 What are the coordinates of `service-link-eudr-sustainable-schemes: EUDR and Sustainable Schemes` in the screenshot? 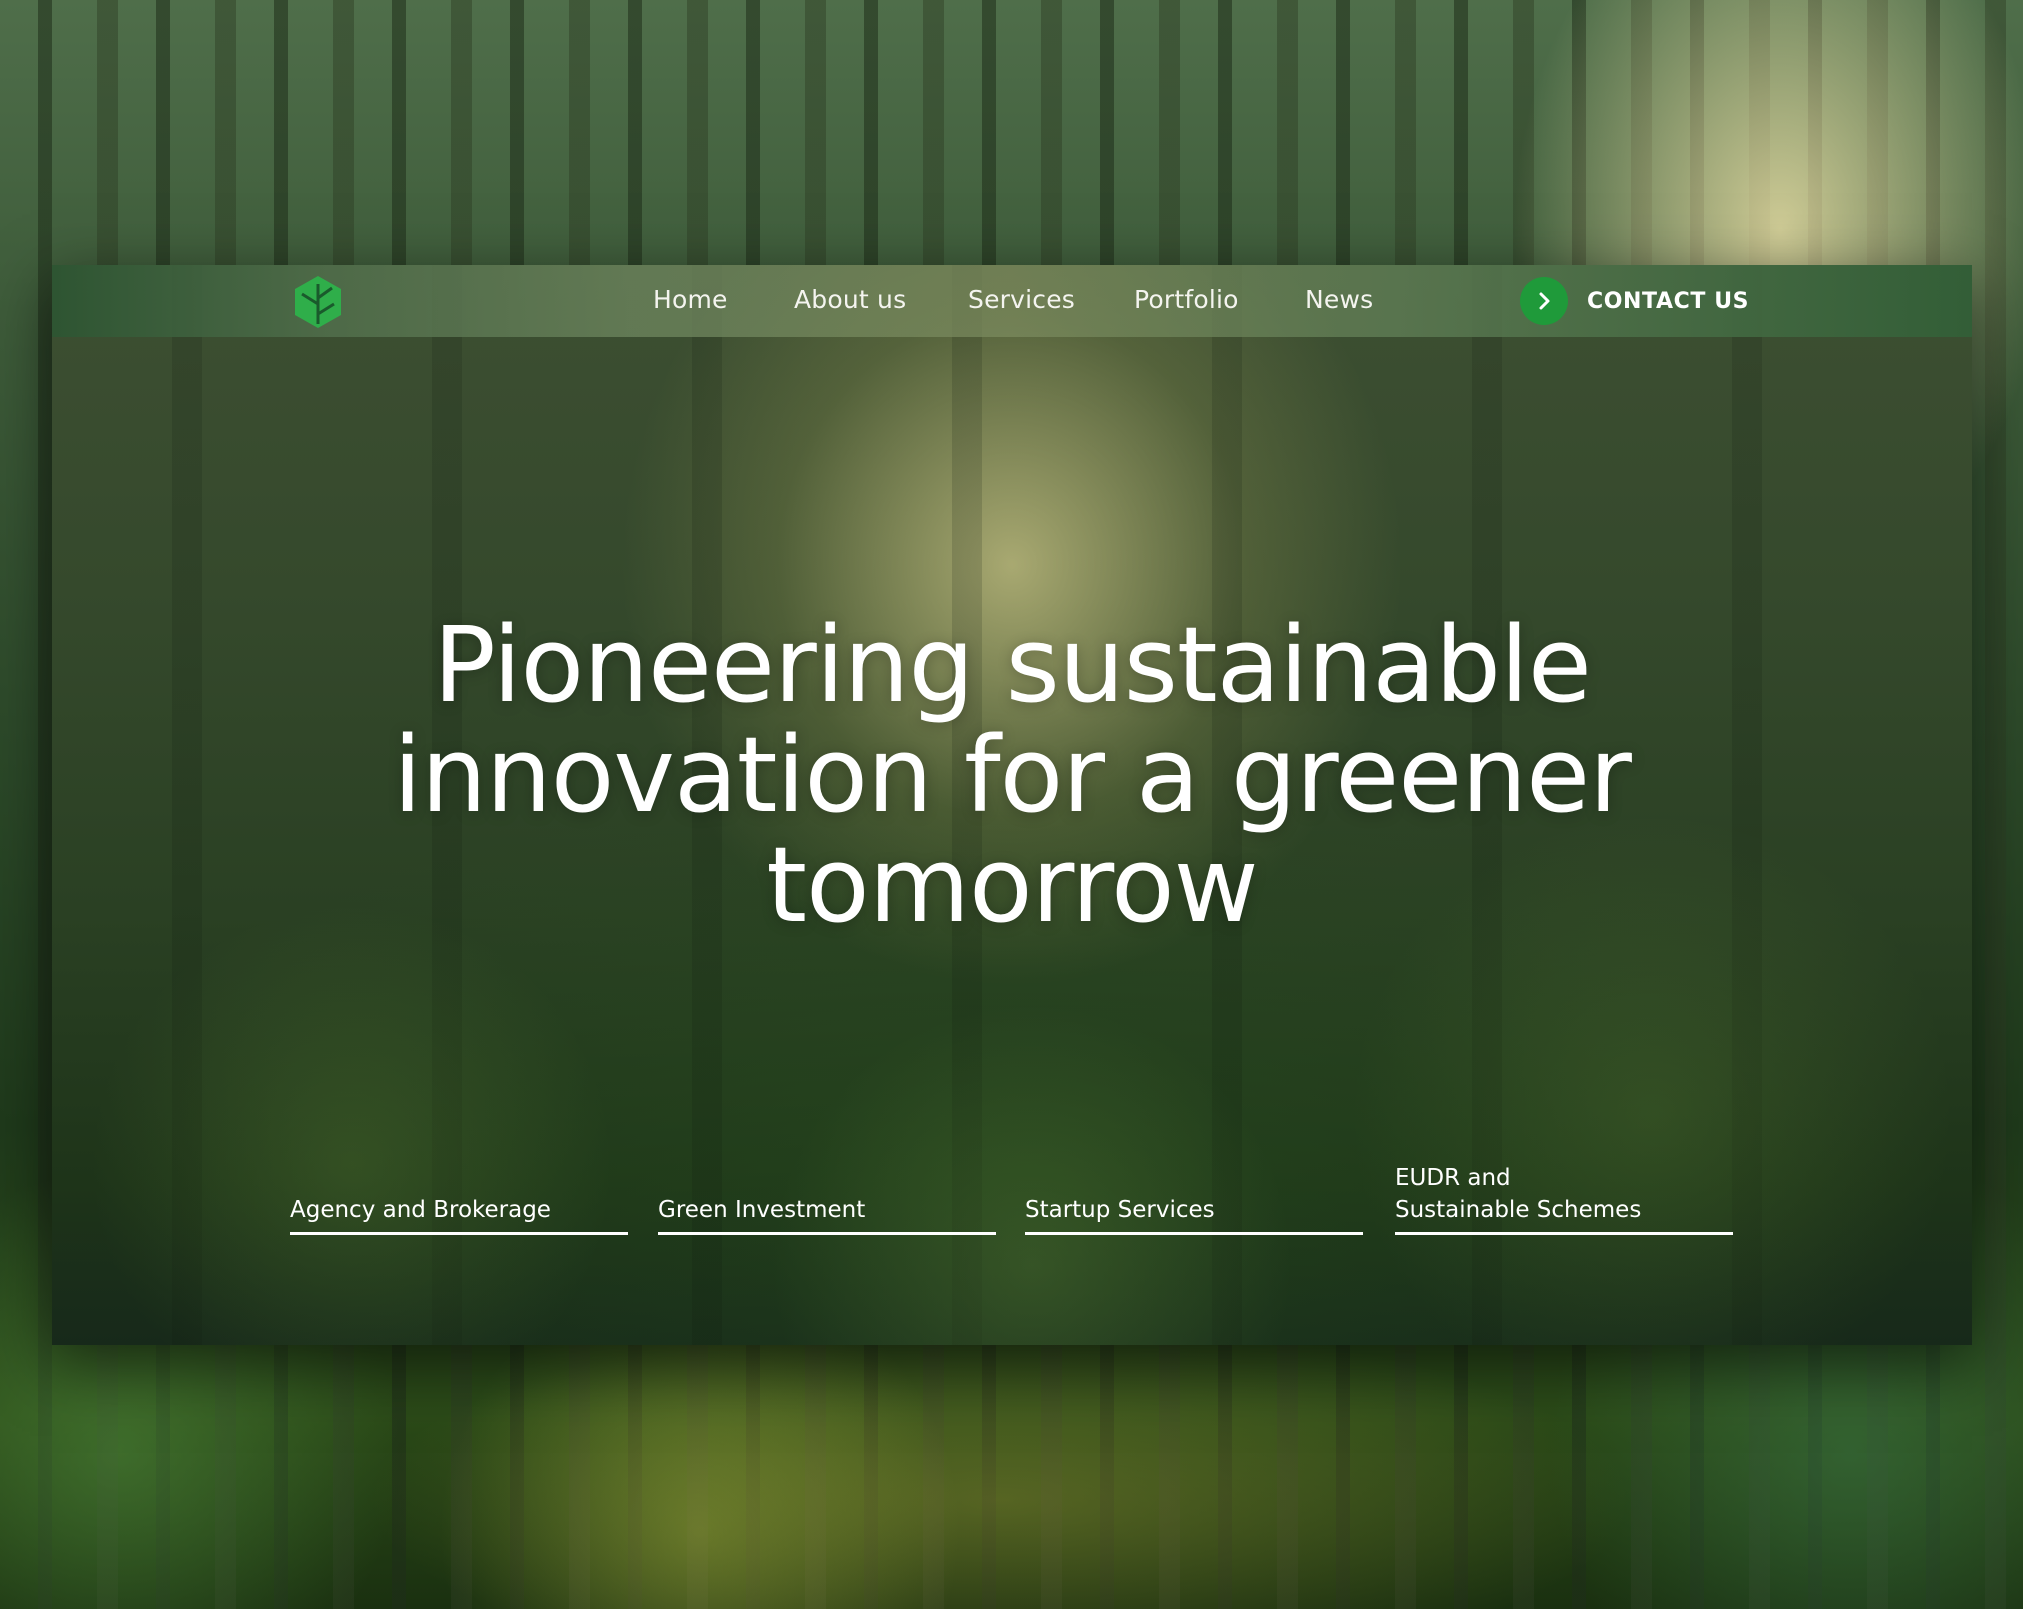 It's located at (1564, 1198).